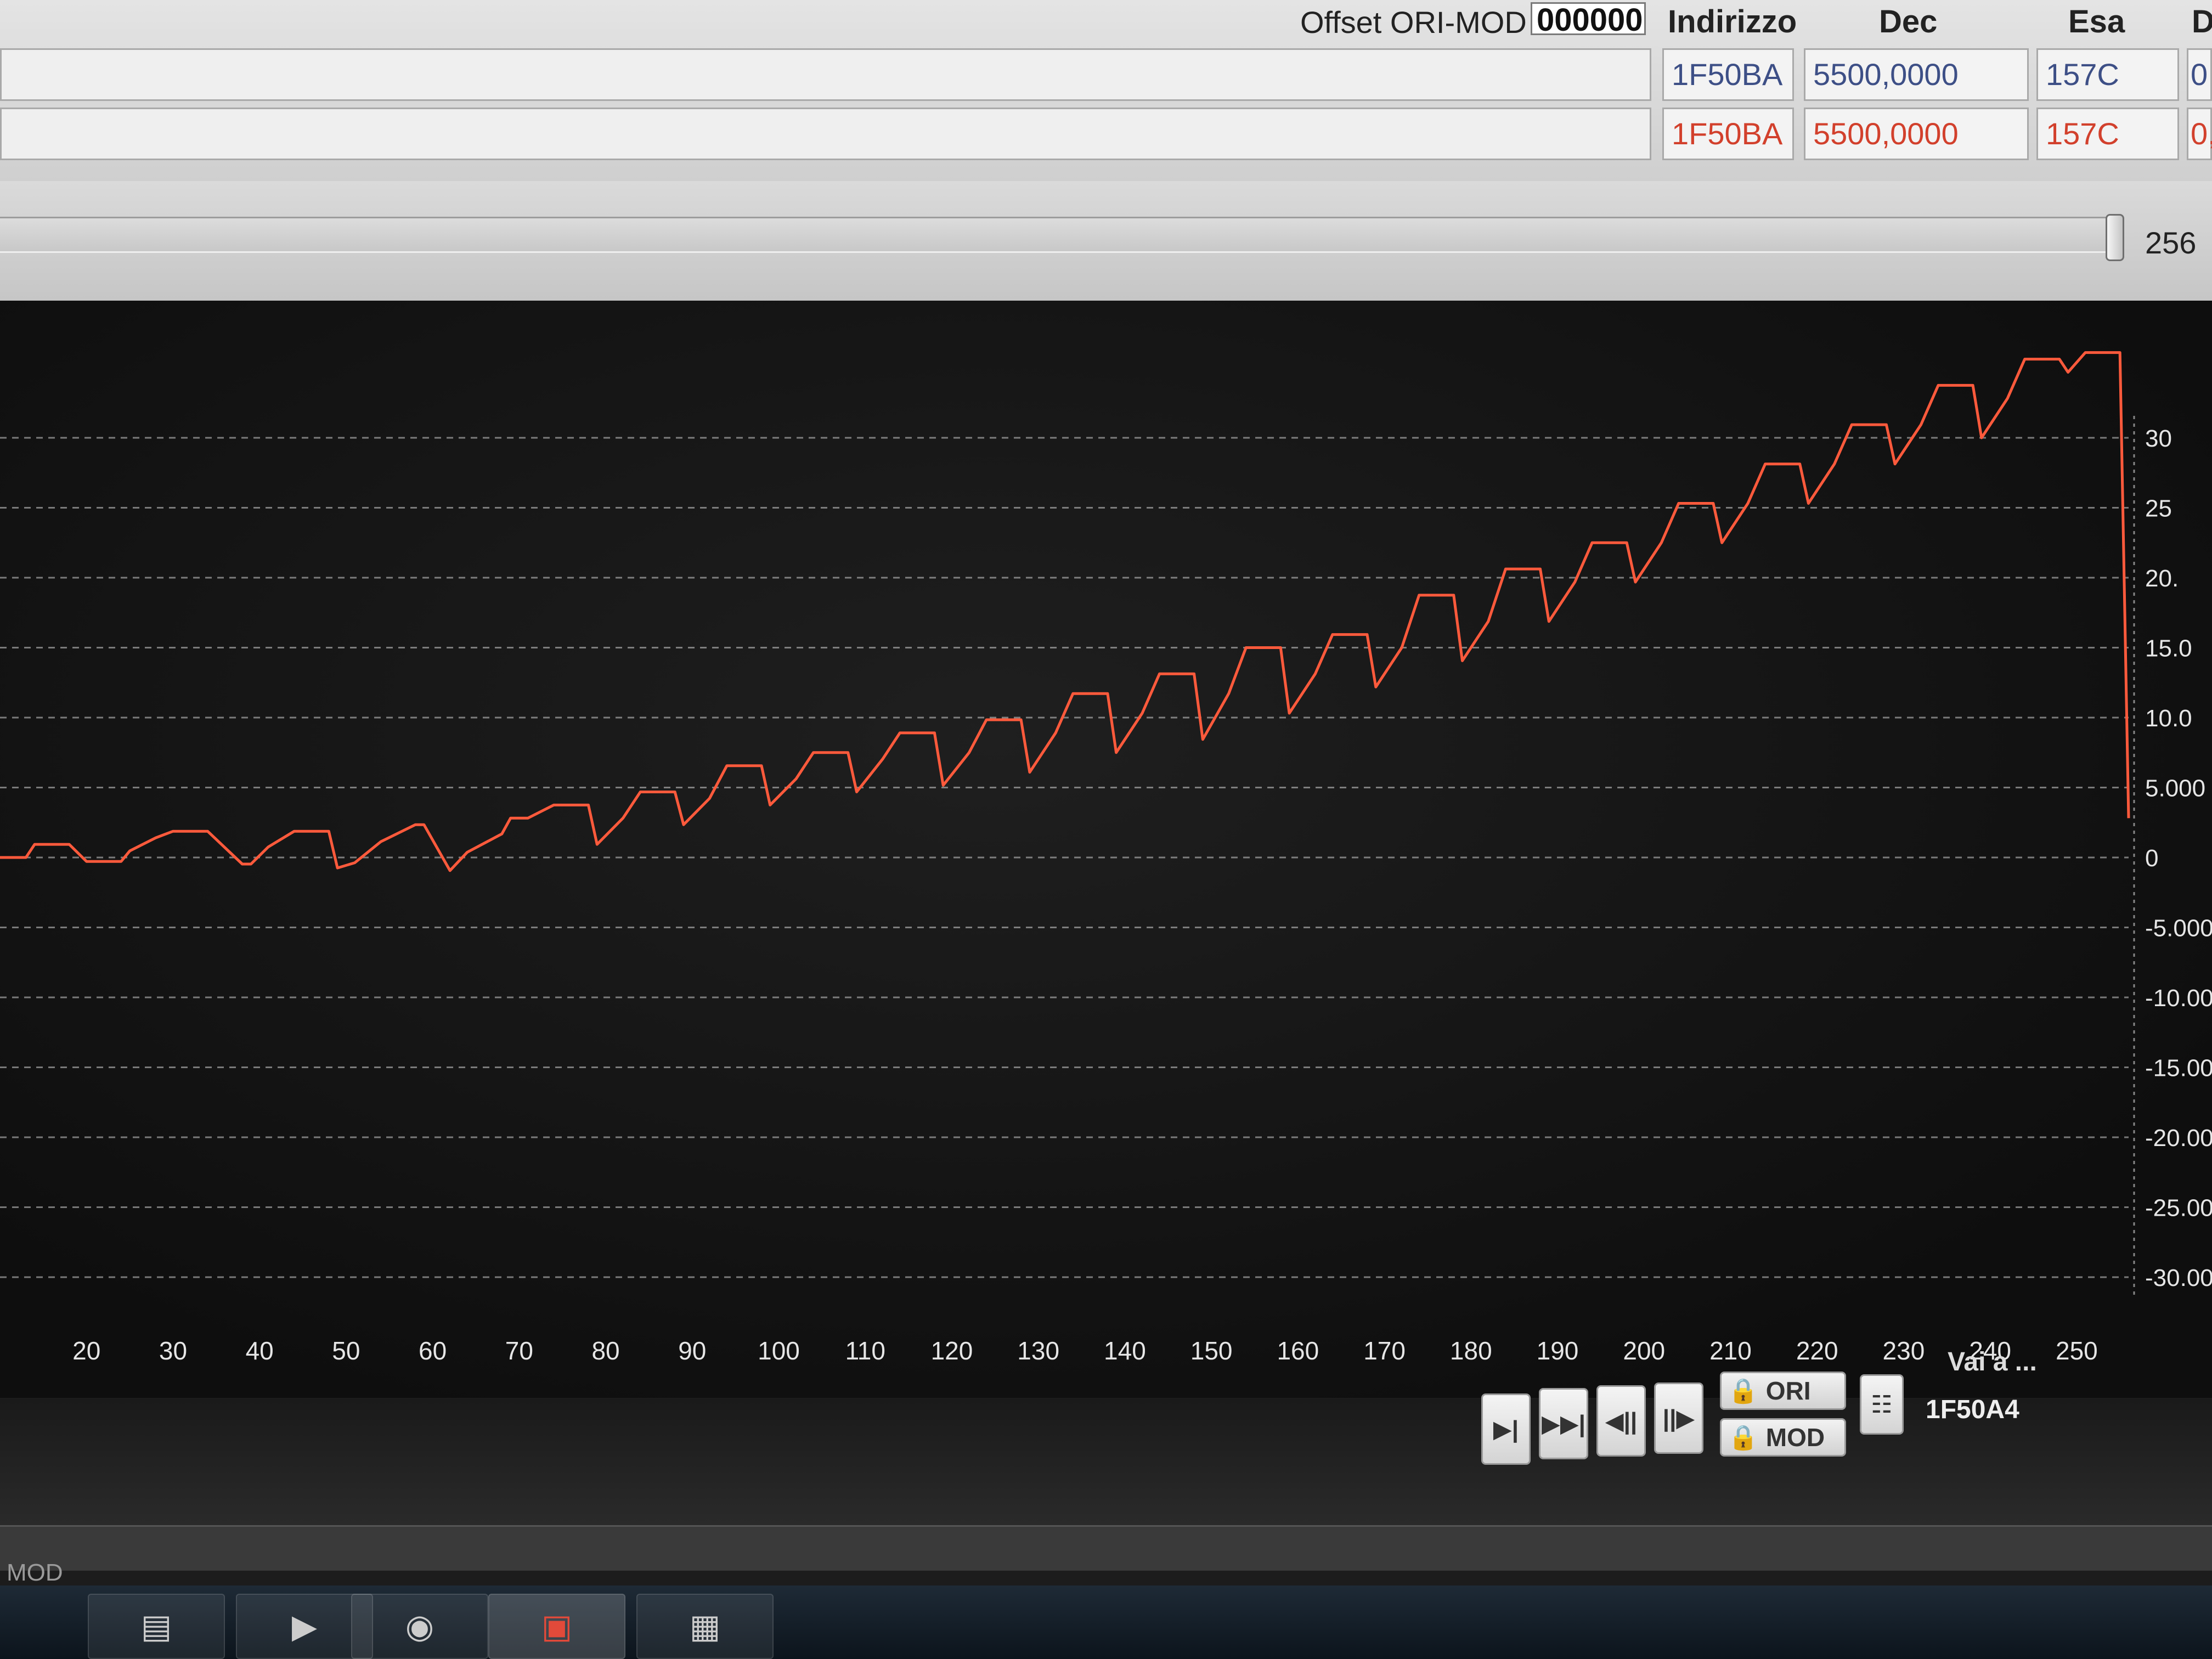  I want to click on step-forward-button: ||▶, so click(1678, 1418).